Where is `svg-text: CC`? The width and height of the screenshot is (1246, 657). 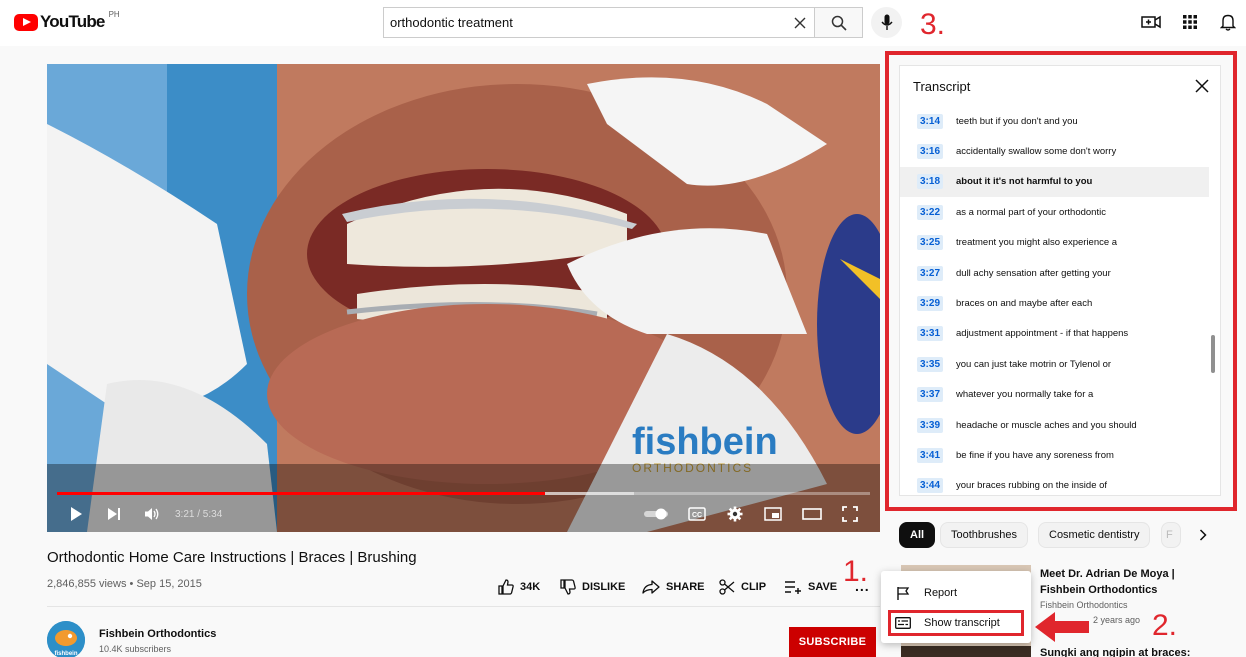 svg-text: CC is located at coordinates (697, 515).